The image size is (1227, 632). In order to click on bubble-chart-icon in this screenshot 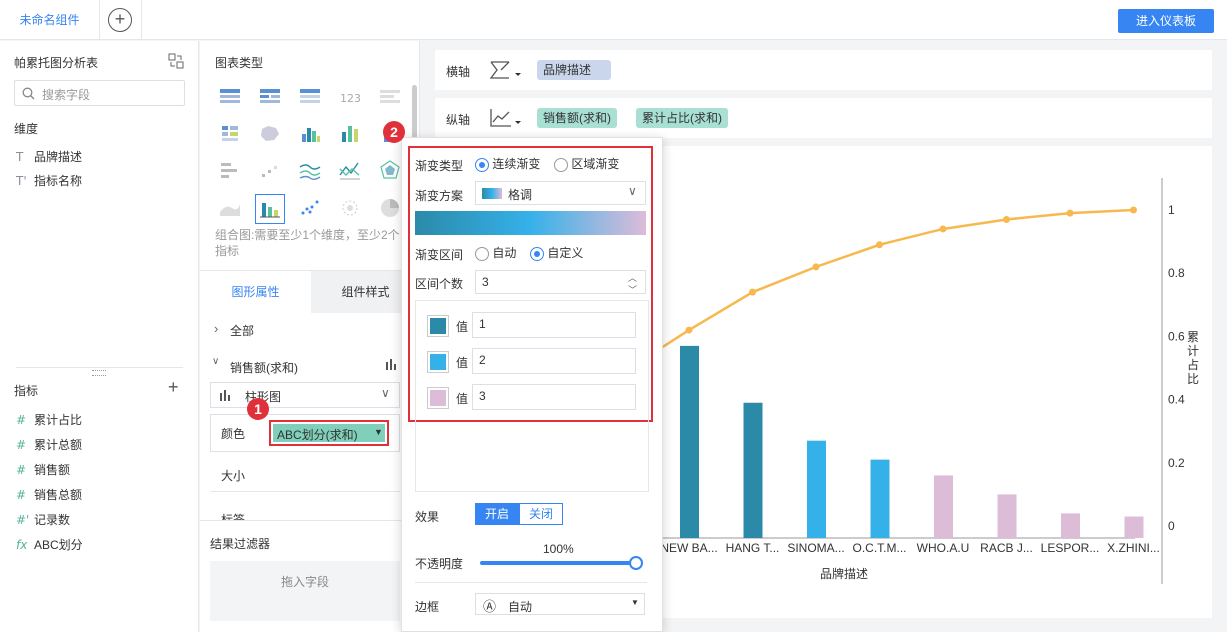, I will do `click(350, 208)`.